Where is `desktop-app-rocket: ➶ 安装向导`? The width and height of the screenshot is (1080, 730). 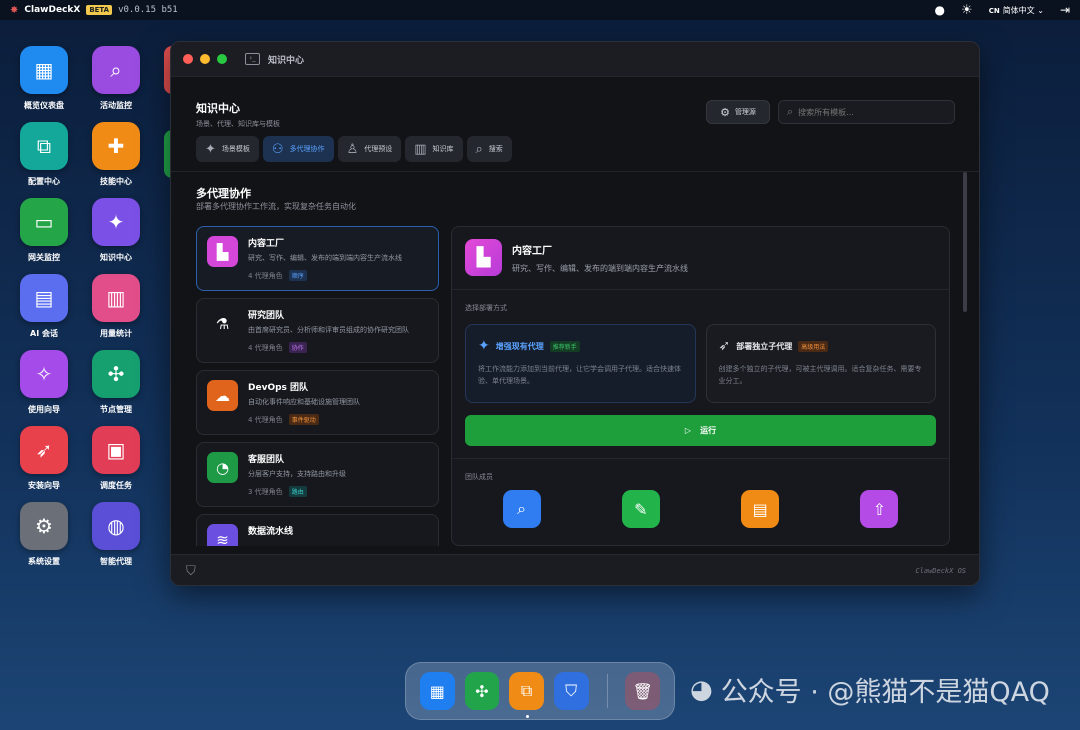
desktop-app-rocket: ➶ 安装向导 is located at coordinates (44, 458).